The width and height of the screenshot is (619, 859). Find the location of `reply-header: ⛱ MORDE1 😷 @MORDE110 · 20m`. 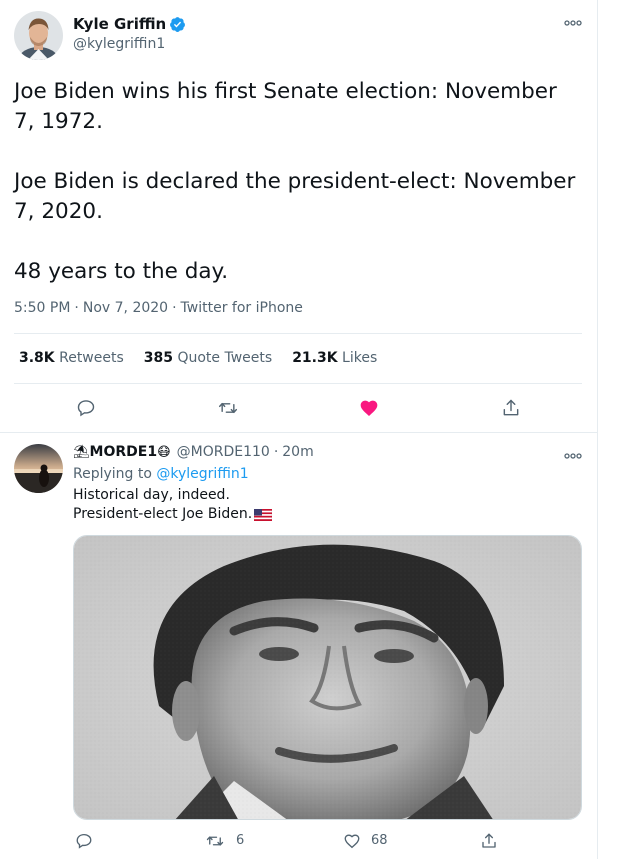

reply-header: ⛱ MORDE1 😷 @MORDE110 · 20m is located at coordinates (193, 452).